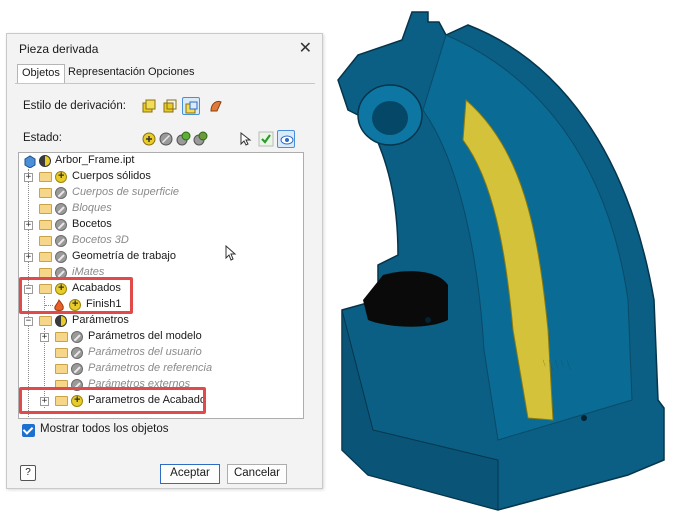 The width and height of the screenshot is (682, 522). Describe the element at coordinates (158, 241) in the screenshot. I see `tree-item-bocetos-3d: Bocetos 3D` at that location.